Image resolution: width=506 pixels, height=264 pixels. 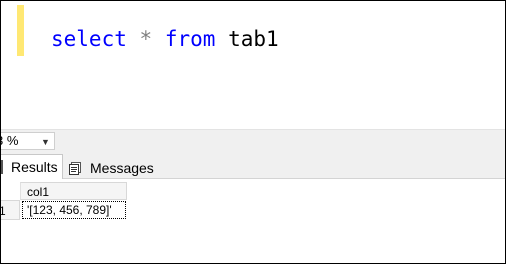 What do you see at coordinates (38, 192) in the screenshot?
I see `column-header-label: col1` at bounding box center [38, 192].